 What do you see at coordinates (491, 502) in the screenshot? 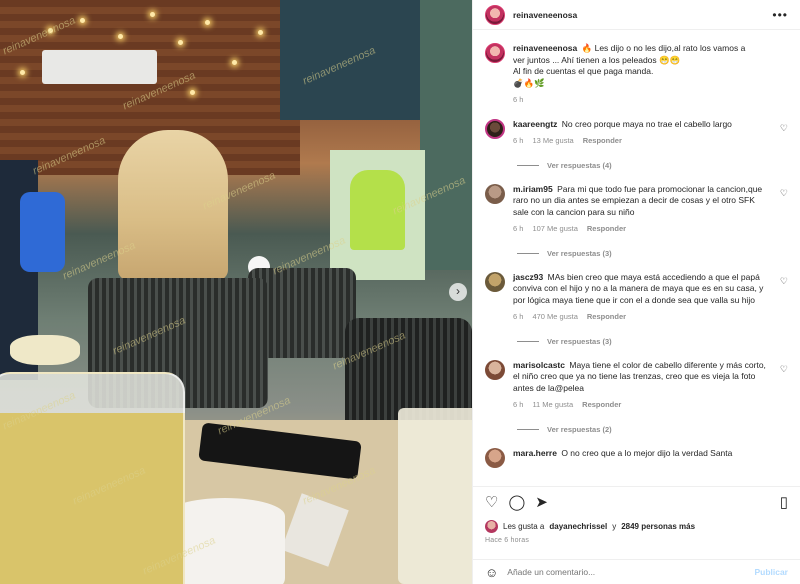
I see `like-icon: ♡` at bounding box center [491, 502].